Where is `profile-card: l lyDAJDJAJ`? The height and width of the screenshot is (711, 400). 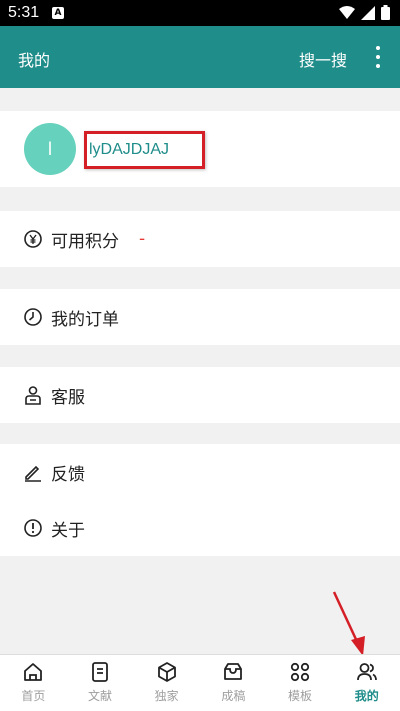 profile-card: l lyDAJDJAJ is located at coordinates (200, 149).